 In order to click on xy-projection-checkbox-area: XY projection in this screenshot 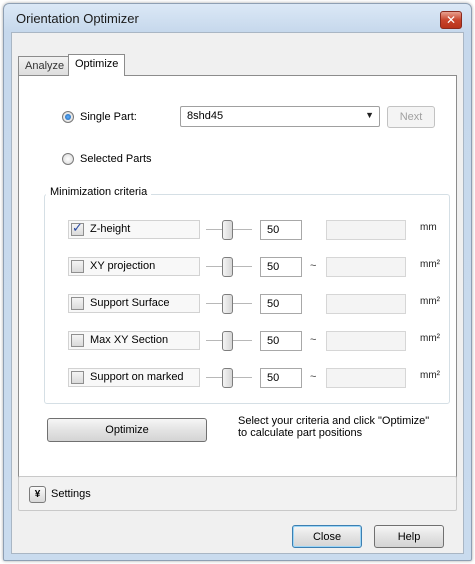, I will do `click(134, 266)`.